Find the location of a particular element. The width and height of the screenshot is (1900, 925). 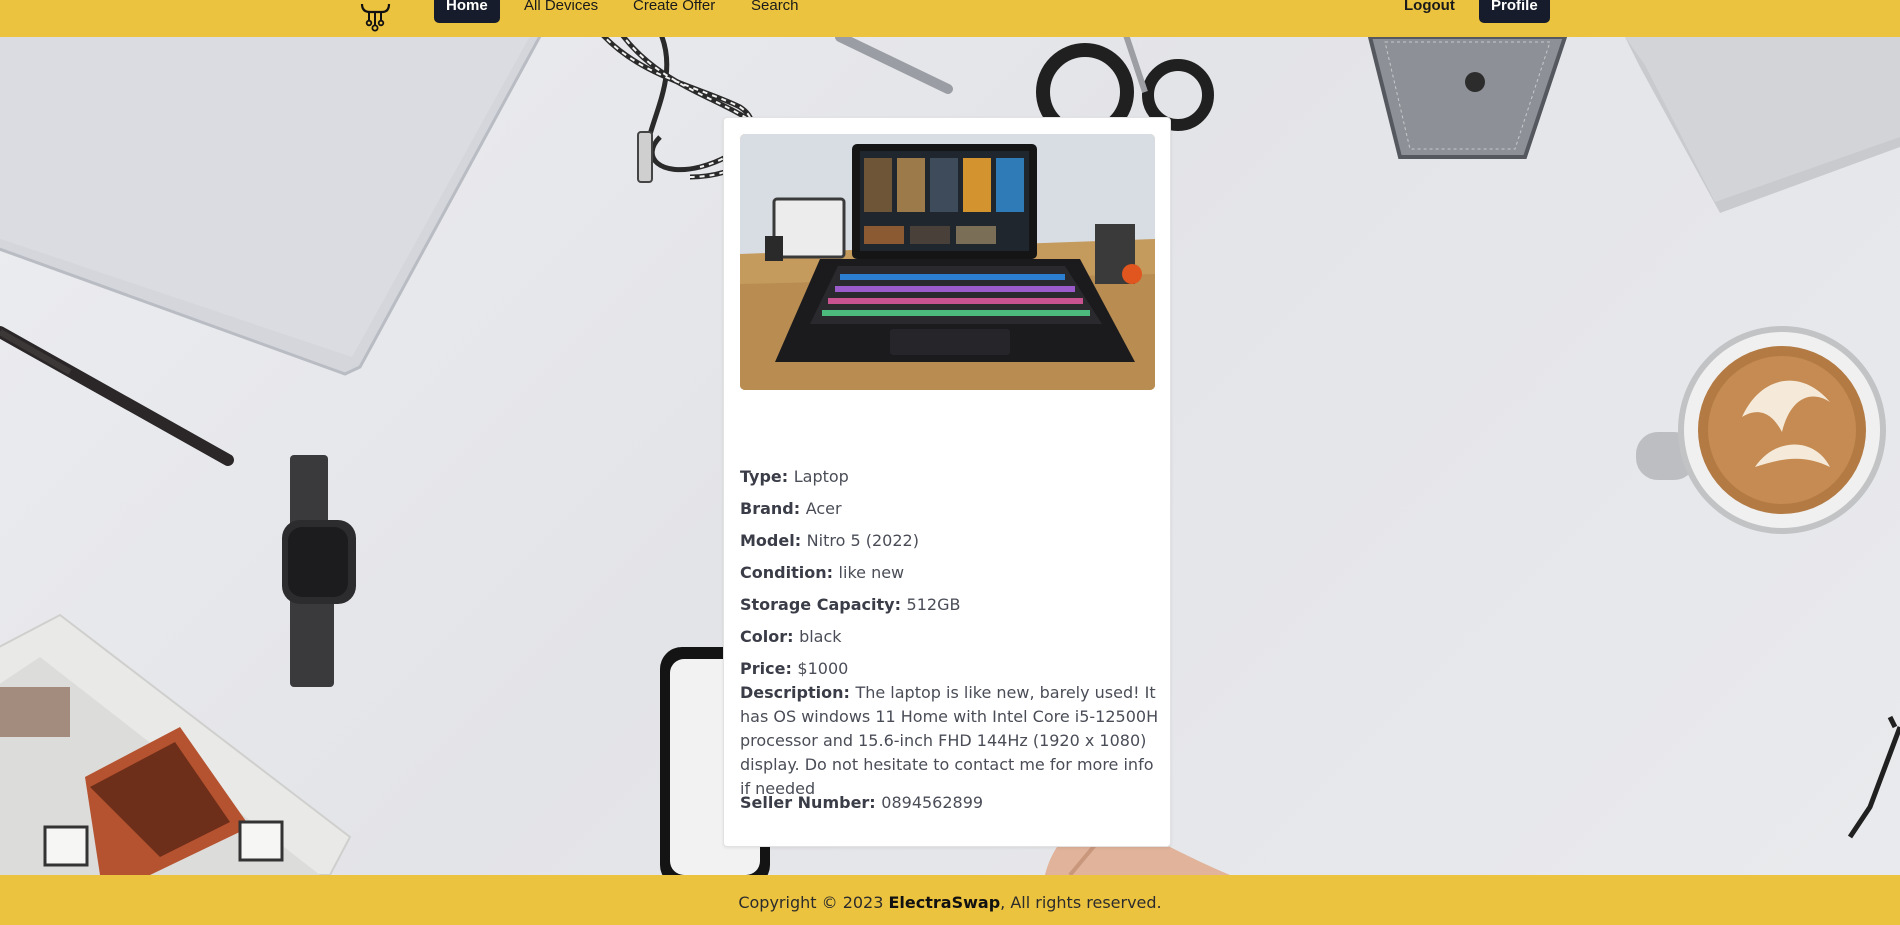

spec-model: Model: Nitro 5 (2022) is located at coordinates (829, 540).